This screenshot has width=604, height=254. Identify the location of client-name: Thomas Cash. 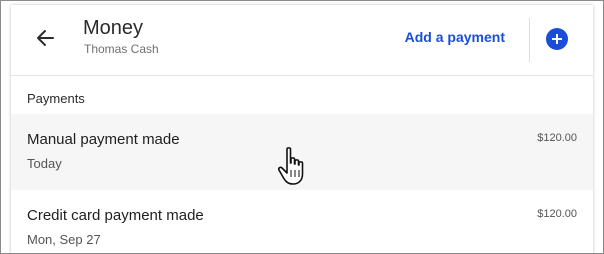
(121, 49).